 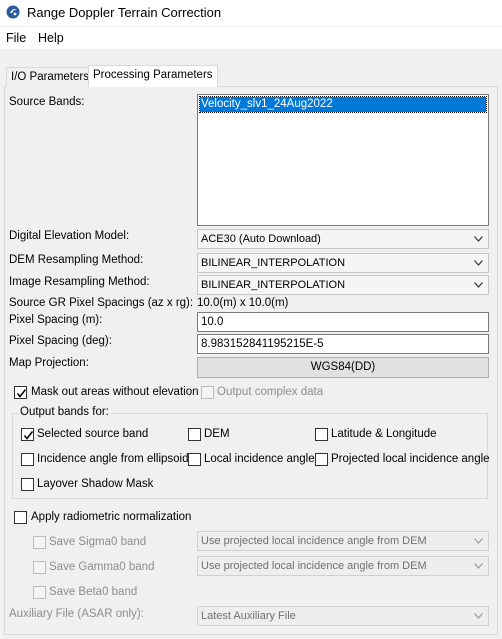 What do you see at coordinates (95, 484) in the screenshot?
I see `layover-shadow-label: Layover Shadow Mask` at bounding box center [95, 484].